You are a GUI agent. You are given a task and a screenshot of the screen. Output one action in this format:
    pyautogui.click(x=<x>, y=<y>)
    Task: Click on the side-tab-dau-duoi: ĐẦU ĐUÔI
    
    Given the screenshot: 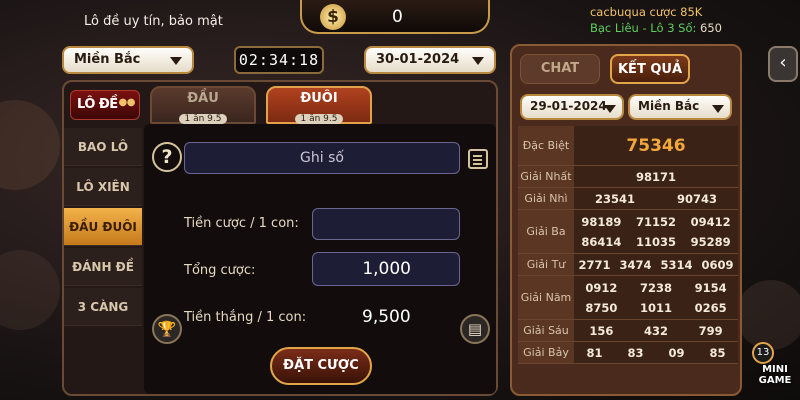 What is the action you would take?
    pyautogui.click(x=103, y=227)
    